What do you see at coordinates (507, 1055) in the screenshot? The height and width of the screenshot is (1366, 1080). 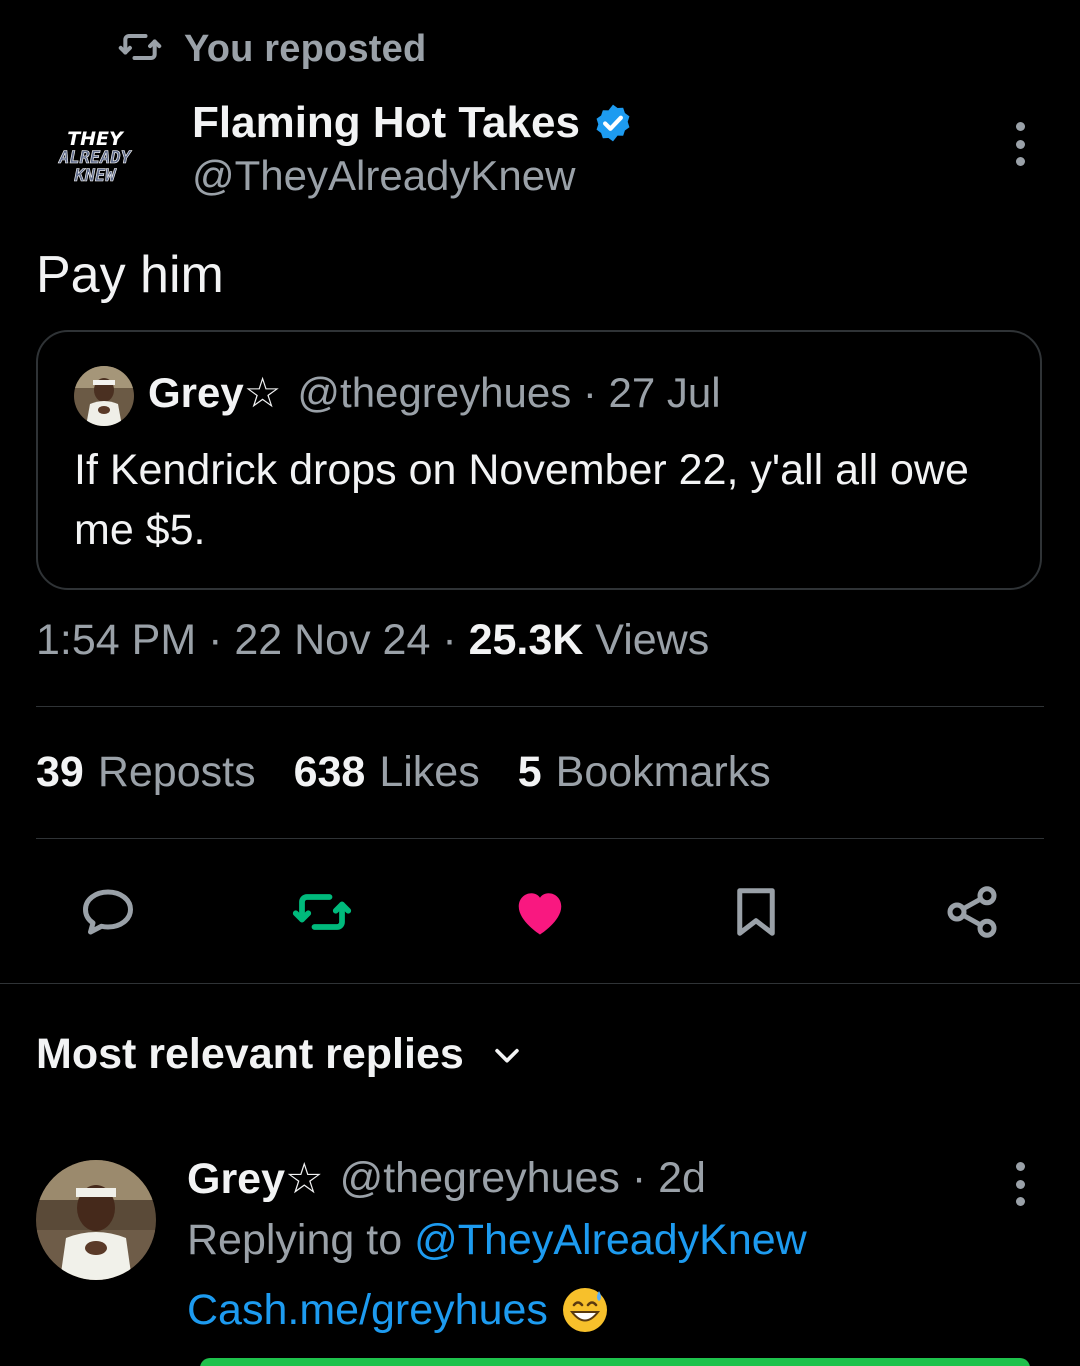 I see `chevron-down-icon` at bounding box center [507, 1055].